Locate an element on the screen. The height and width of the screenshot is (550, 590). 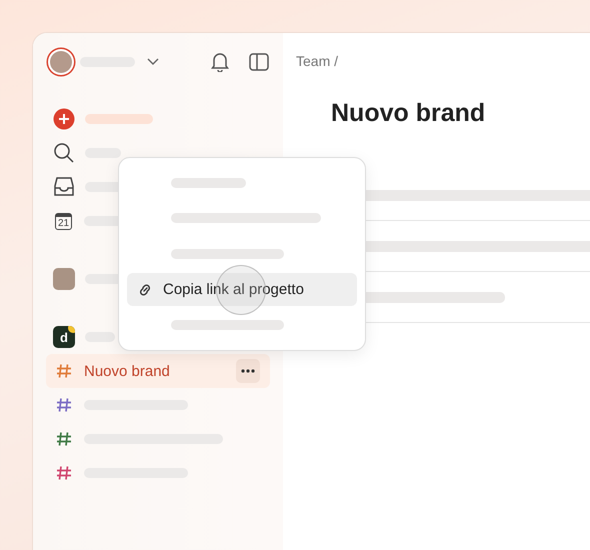
more-icon is located at coordinates (248, 371).